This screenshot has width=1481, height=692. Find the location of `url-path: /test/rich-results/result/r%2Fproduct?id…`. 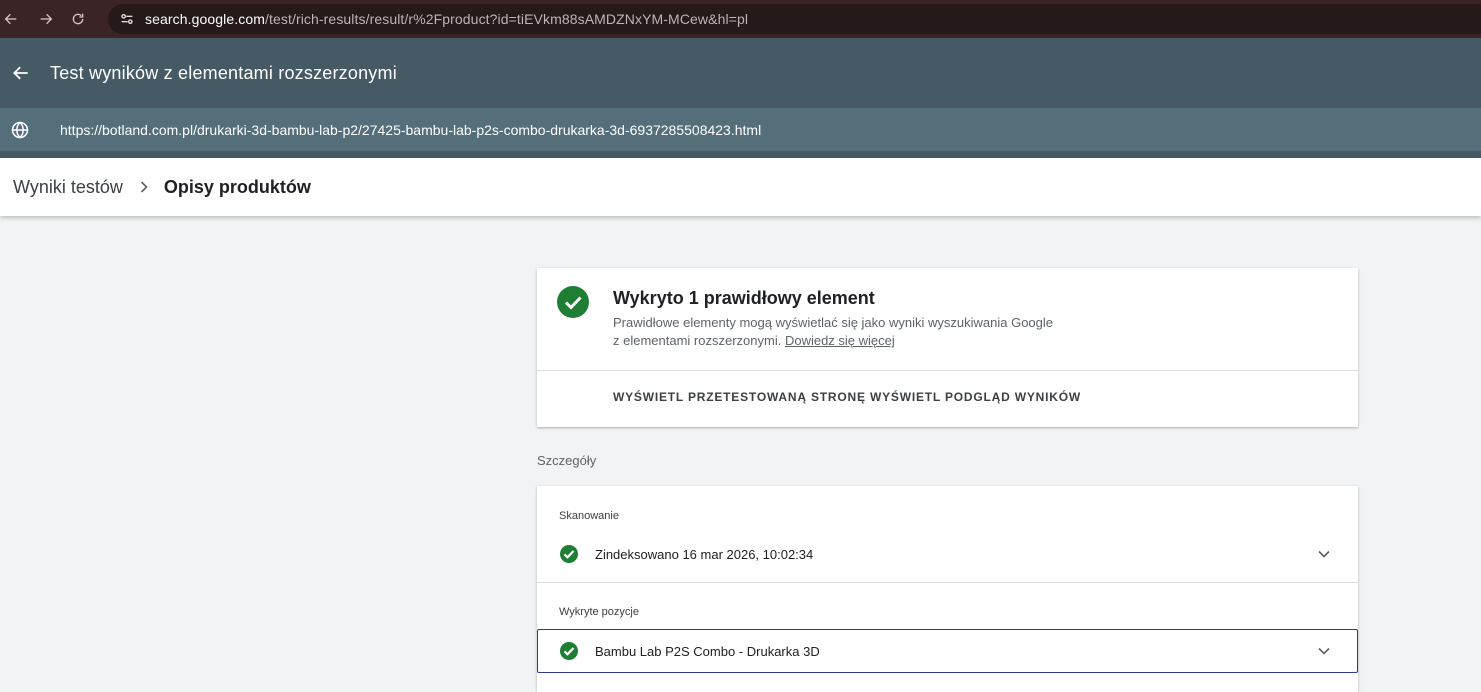

url-path: /test/rich-results/result/r%2Fproduct?id… is located at coordinates (507, 19).